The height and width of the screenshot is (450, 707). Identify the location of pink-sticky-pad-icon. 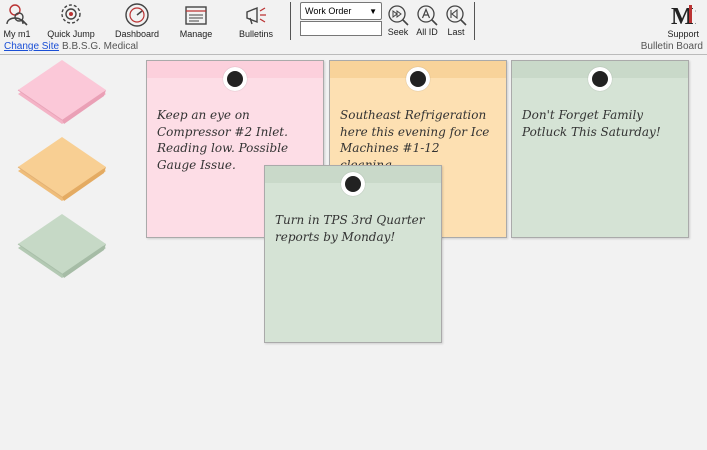
(61, 92).